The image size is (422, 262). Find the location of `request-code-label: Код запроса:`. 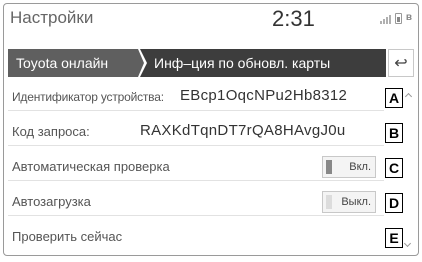

request-code-label: Код запроса: is located at coordinates (51, 131).